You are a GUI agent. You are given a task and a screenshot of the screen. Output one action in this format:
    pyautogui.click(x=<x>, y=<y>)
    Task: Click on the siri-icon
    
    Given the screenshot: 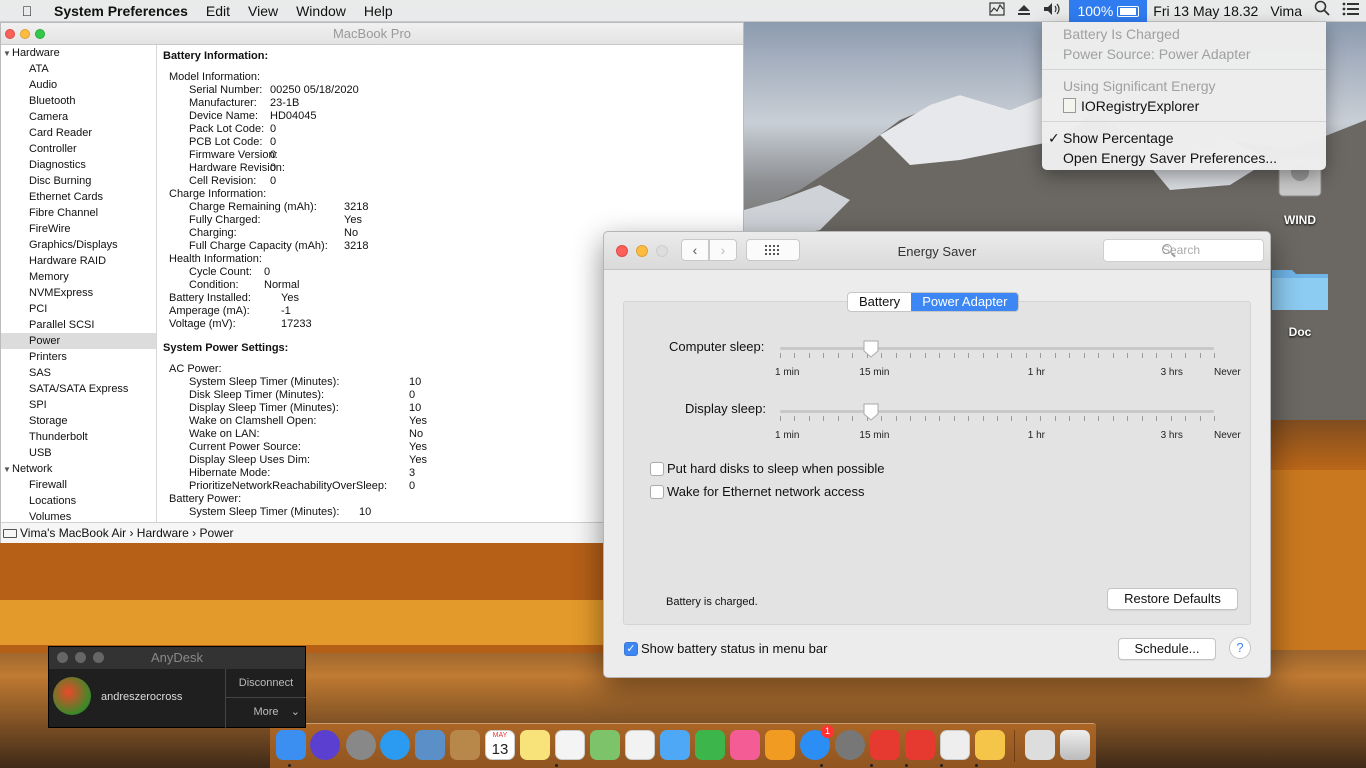 What is the action you would take?
    pyautogui.click(x=325, y=745)
    